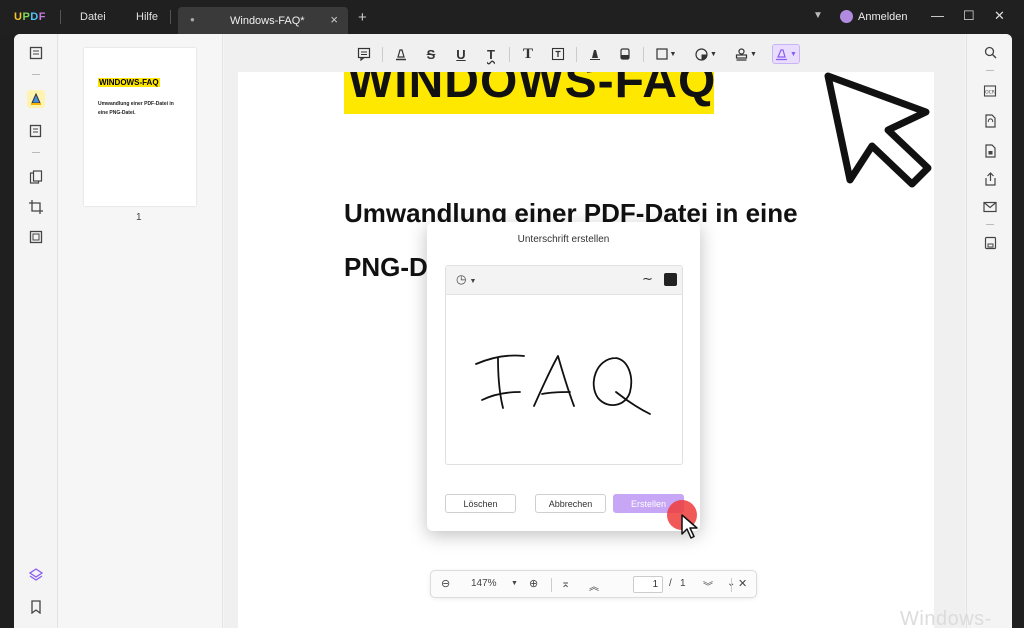  I want to click on mouse-pointer-icon, so click(689, 526).